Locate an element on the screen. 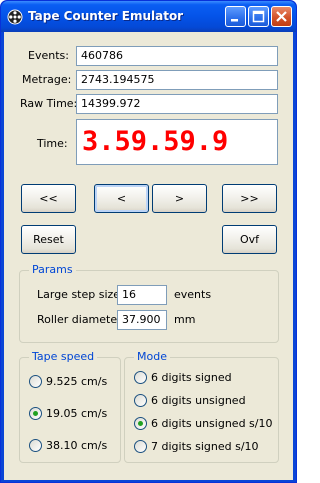 Image resolution: width=320 pixels, height=483 pixels. maximize-icon is located at coordinates (258, 16).